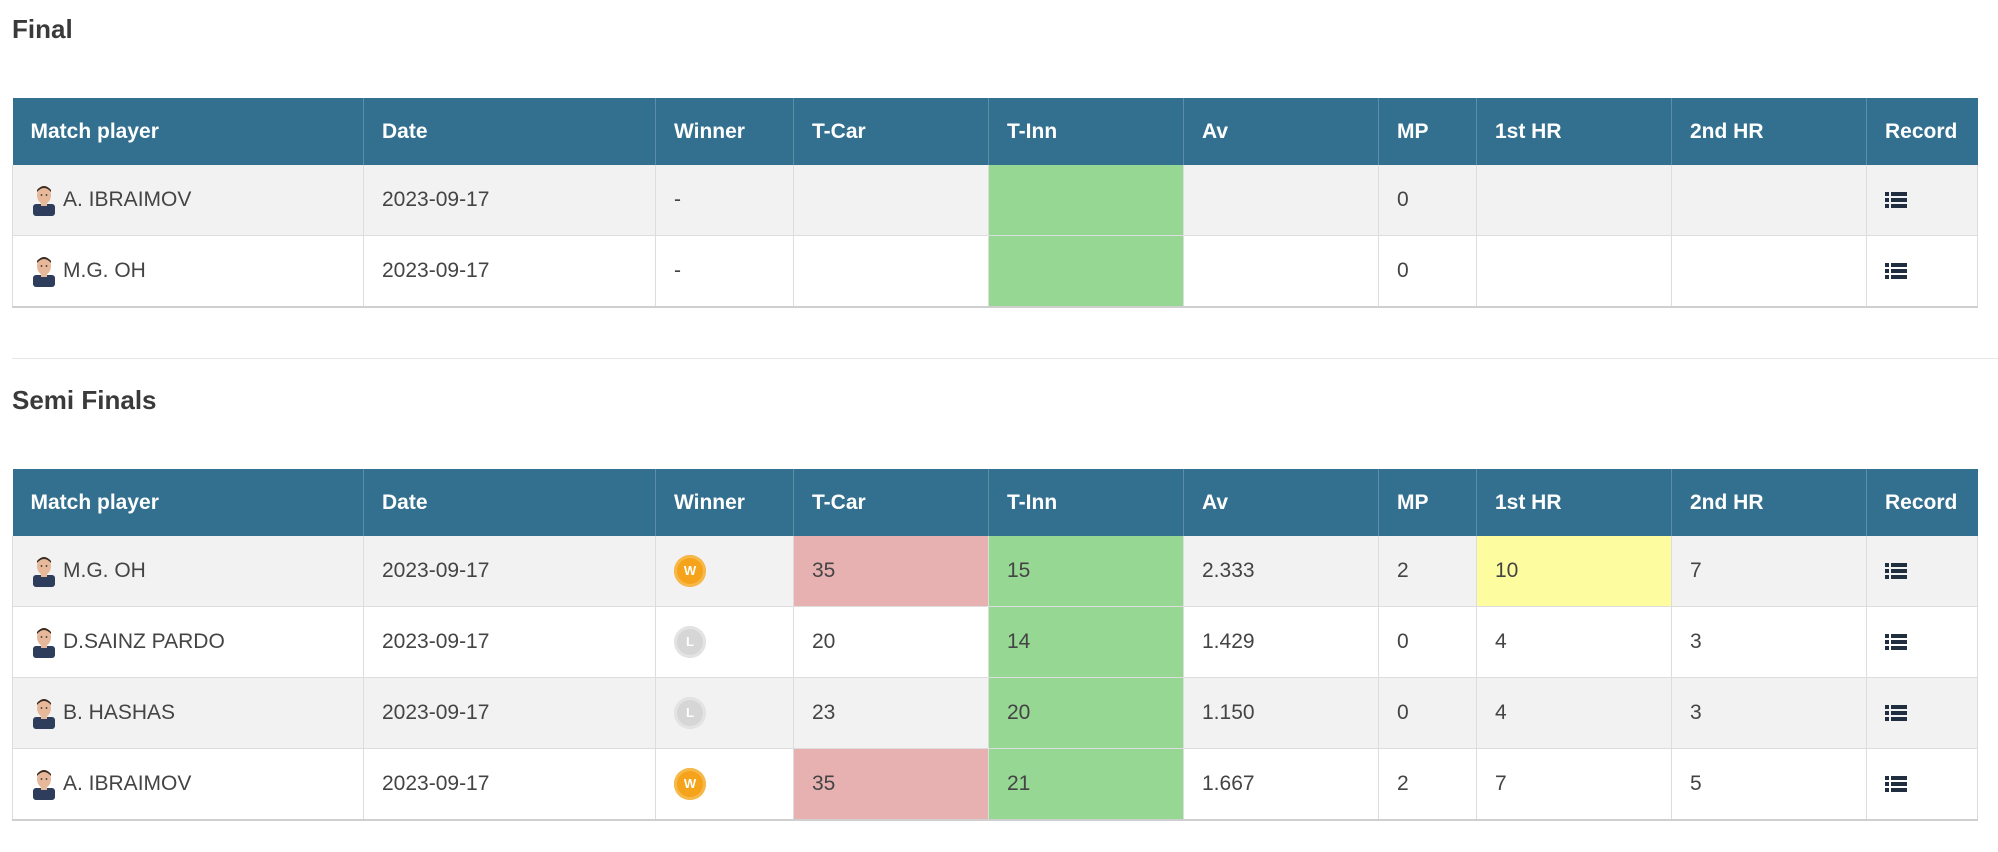 Image resolution: width=1998 pixels, height=852 pixels. I want to click on t-inn-cell: 21, so click(1086, 784).